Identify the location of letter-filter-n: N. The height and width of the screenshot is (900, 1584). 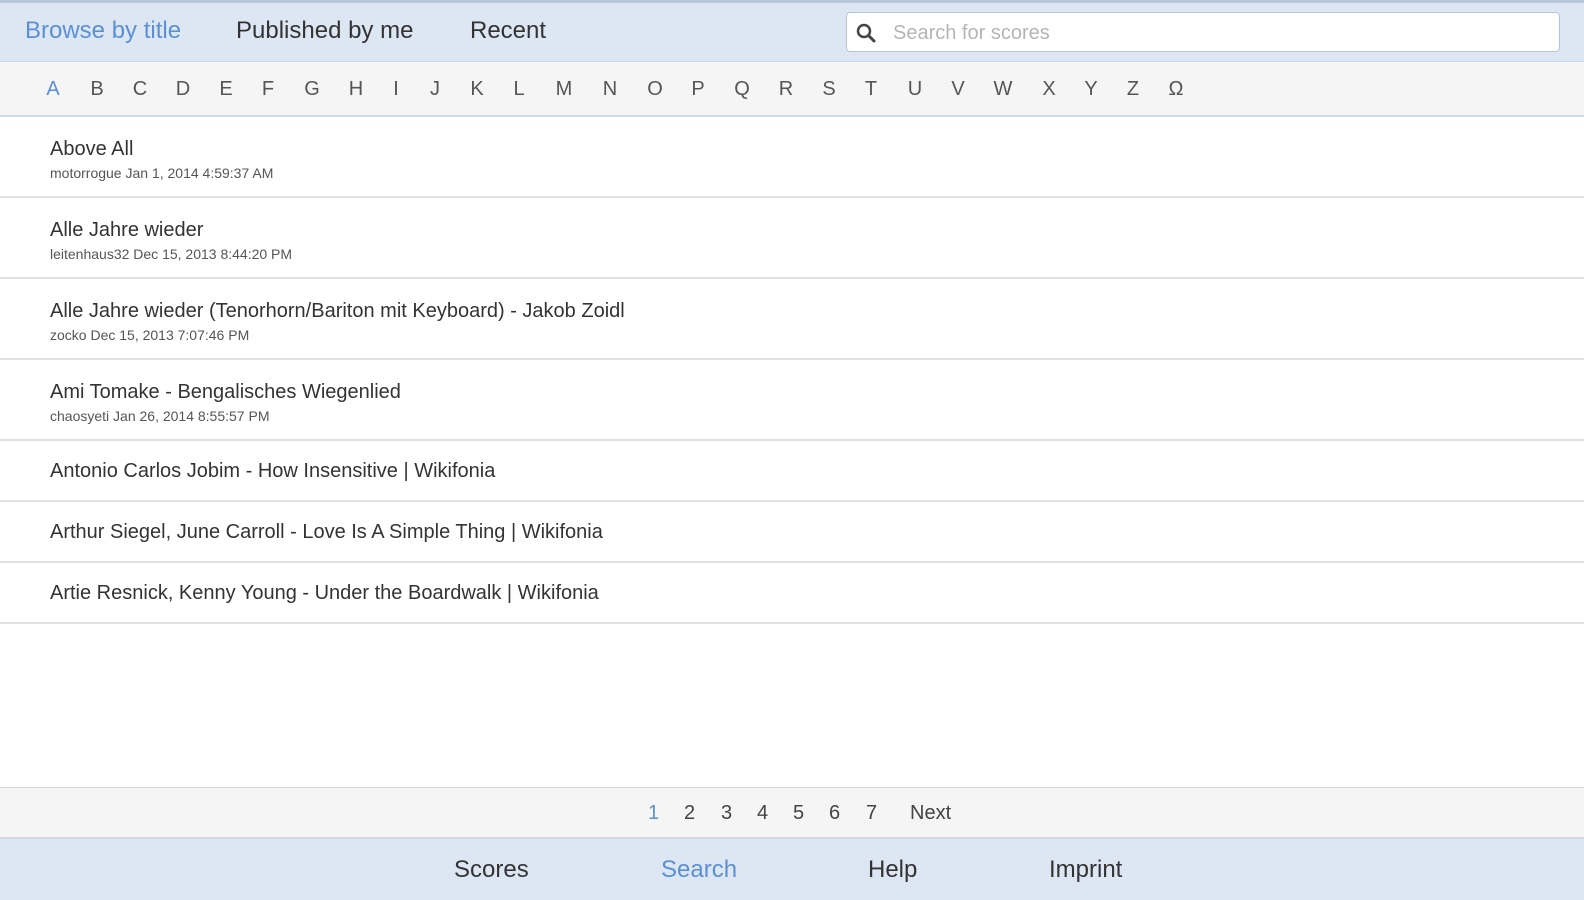
(610, 89).